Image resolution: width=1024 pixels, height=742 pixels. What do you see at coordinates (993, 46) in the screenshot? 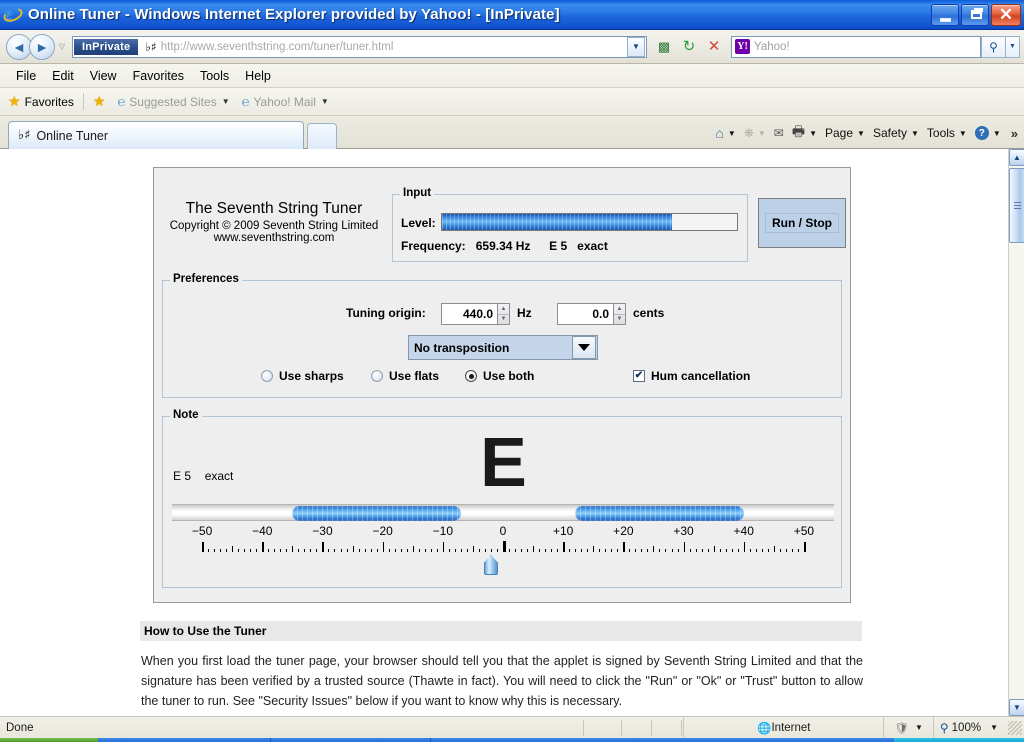
I see `search-button: ⚲` at bounding box center [993, 46].